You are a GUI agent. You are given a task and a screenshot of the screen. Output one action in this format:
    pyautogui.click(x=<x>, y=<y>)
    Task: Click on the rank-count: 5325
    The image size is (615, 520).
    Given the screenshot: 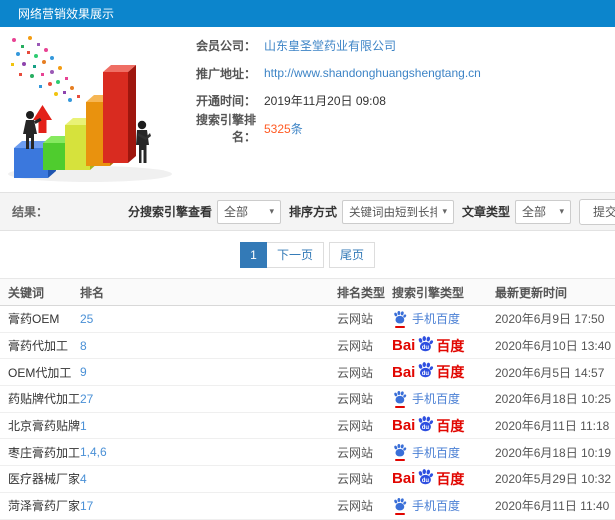 What is the action you would take?
    pyautogui.click(x=277, y=128)
    